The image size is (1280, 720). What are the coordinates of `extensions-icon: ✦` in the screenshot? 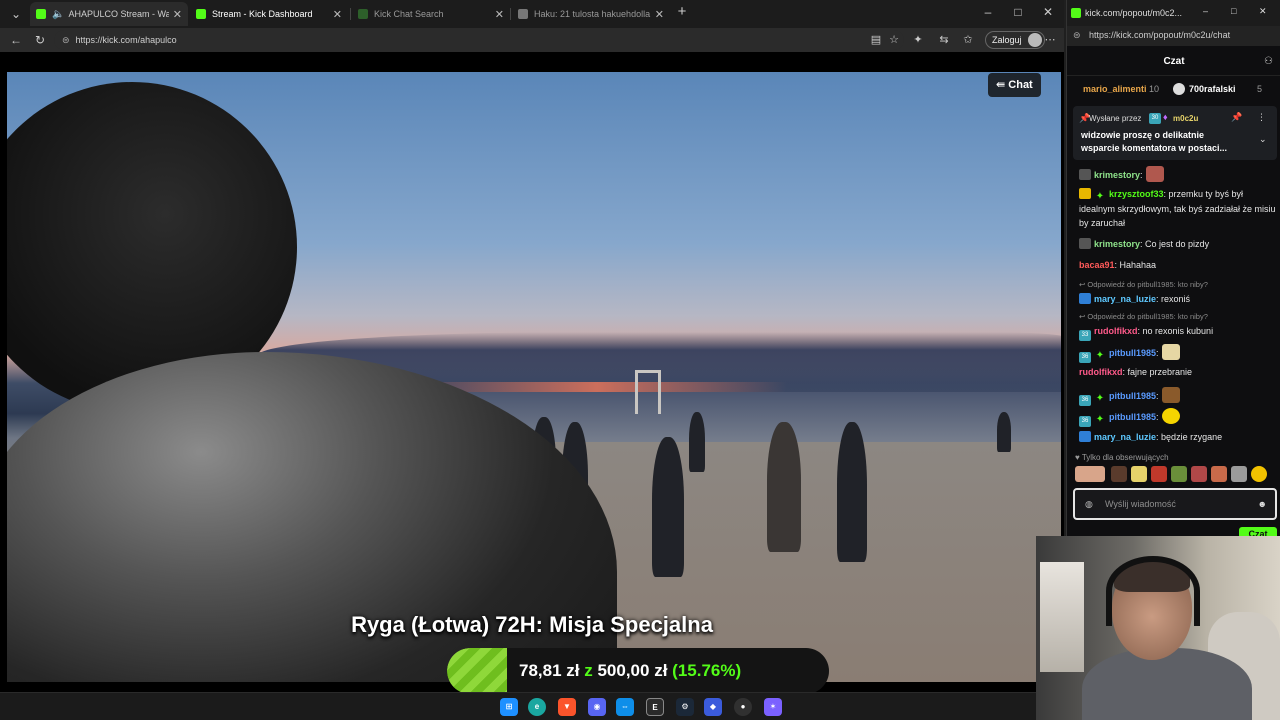 It's located at (918, 40).